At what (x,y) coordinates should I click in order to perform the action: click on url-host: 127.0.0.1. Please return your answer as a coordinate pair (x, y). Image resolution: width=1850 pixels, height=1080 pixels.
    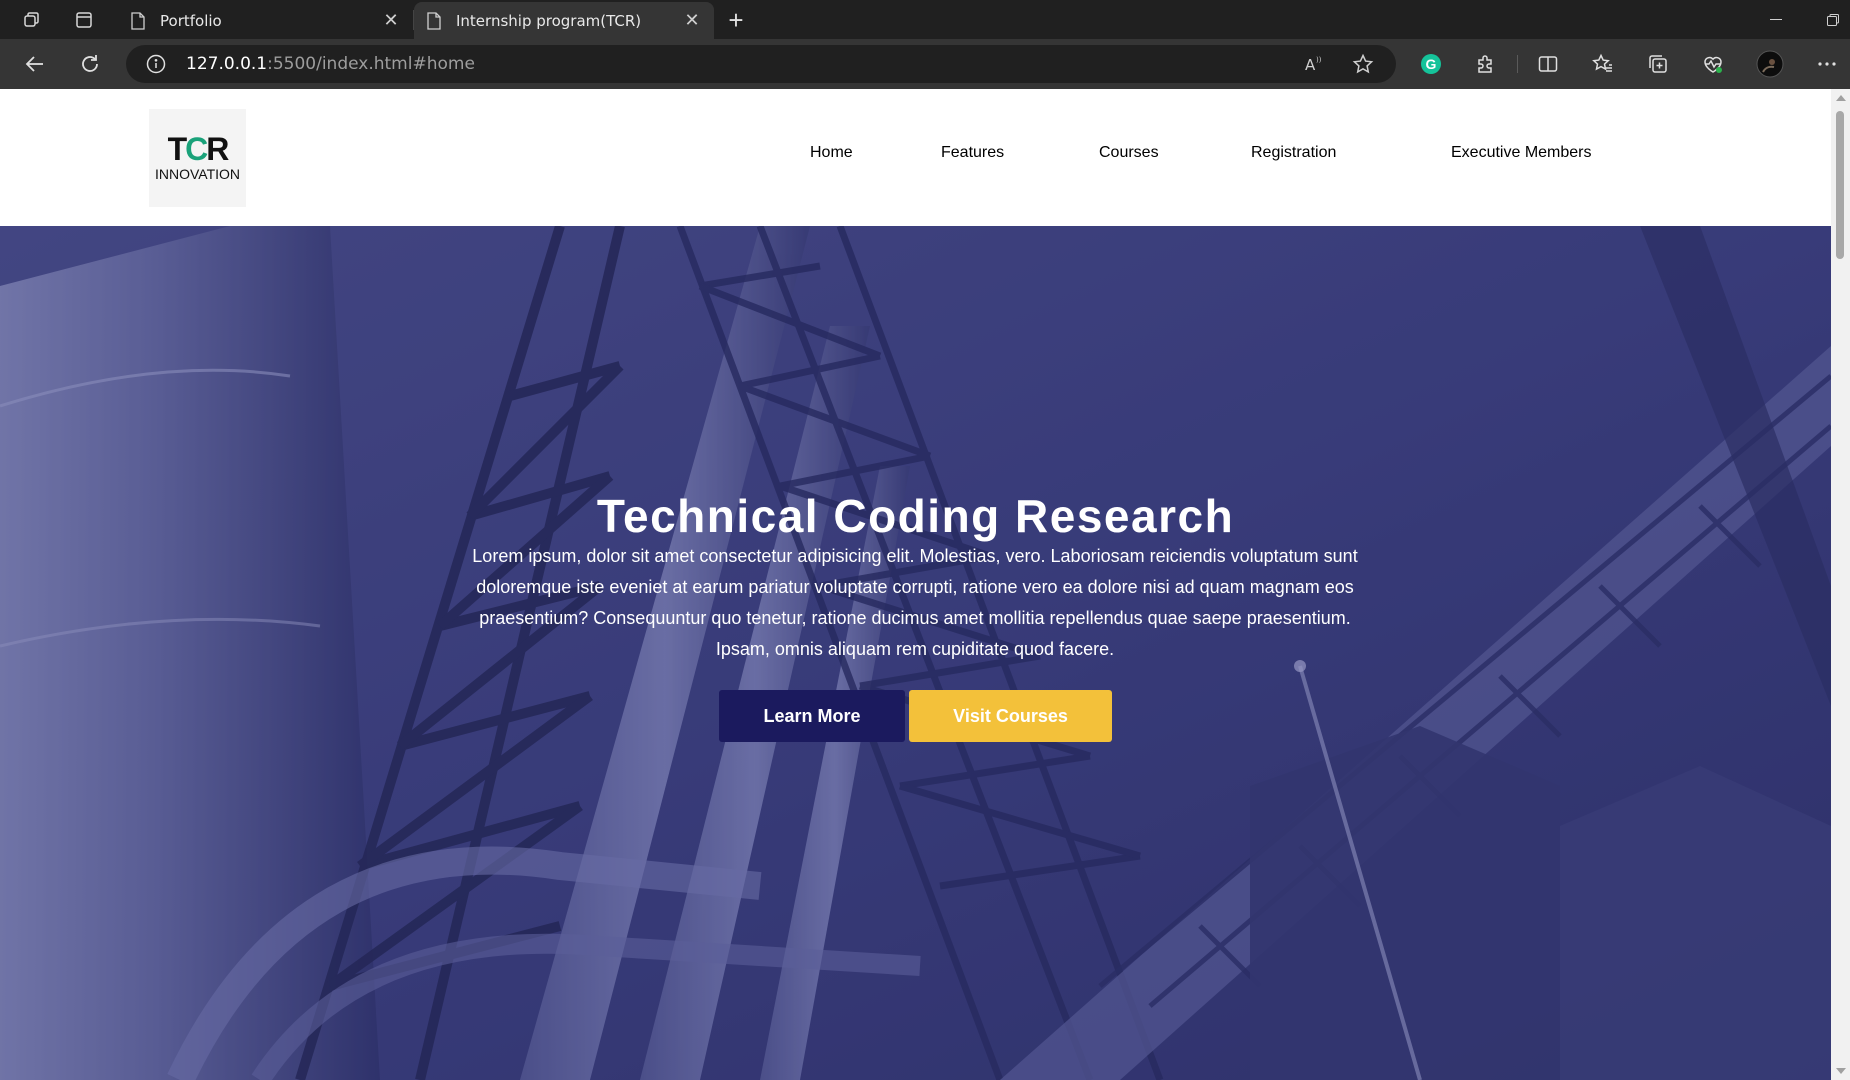
    Looking at the image, I should click on (227, 64).